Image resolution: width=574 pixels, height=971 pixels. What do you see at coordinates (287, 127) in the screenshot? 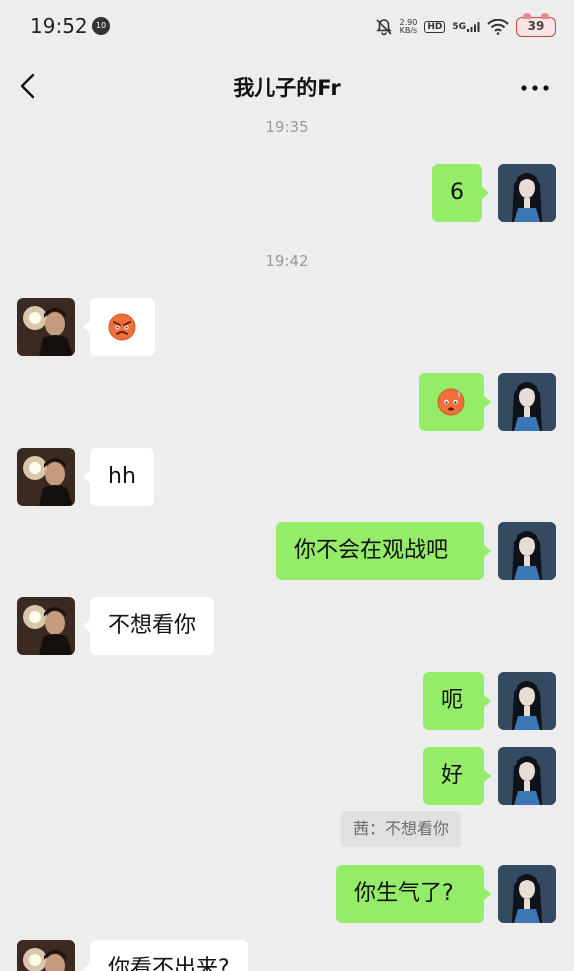
I see `timestamp: 19:35` at bounding box center [287, 127].